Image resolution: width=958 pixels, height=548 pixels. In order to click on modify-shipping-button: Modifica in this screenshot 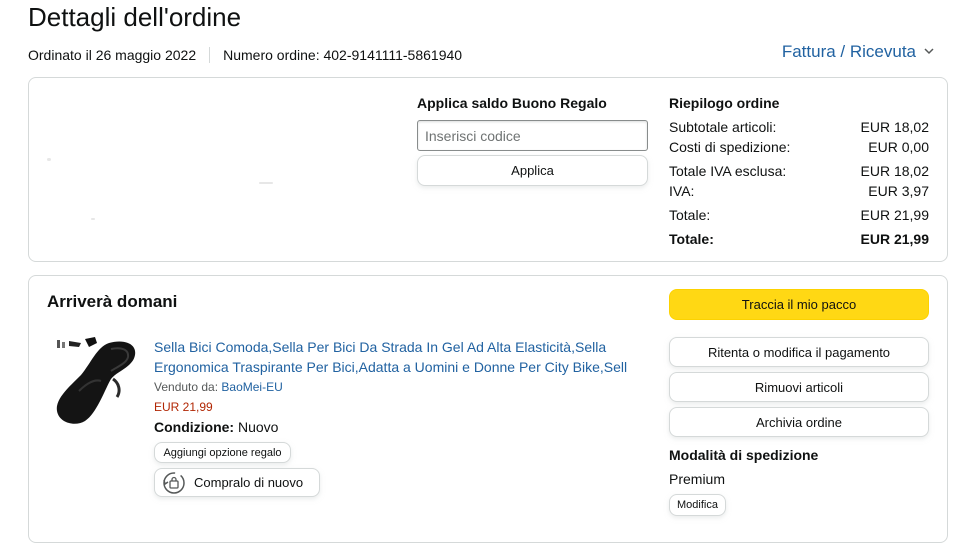, I will do `click(697, 505)`.